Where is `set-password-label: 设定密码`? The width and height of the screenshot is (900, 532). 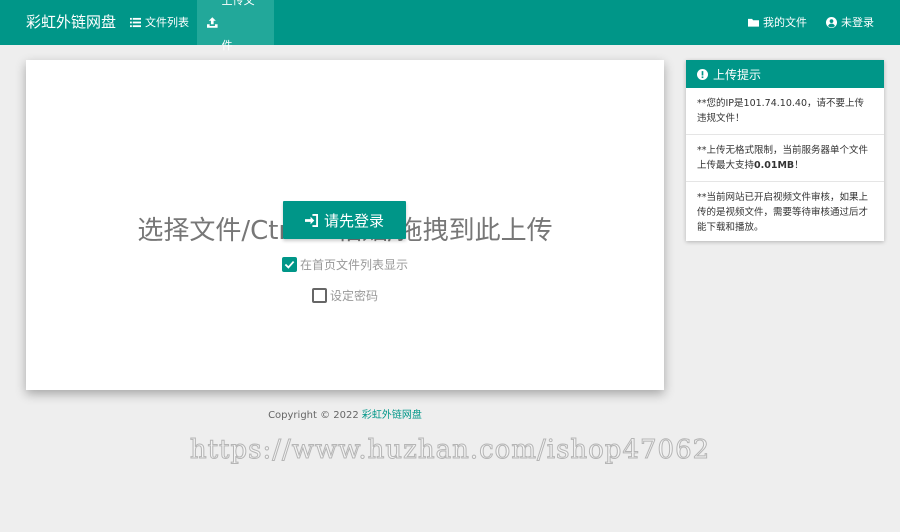
set-password-label: 设定密码 is located at coordinates (353, 296).